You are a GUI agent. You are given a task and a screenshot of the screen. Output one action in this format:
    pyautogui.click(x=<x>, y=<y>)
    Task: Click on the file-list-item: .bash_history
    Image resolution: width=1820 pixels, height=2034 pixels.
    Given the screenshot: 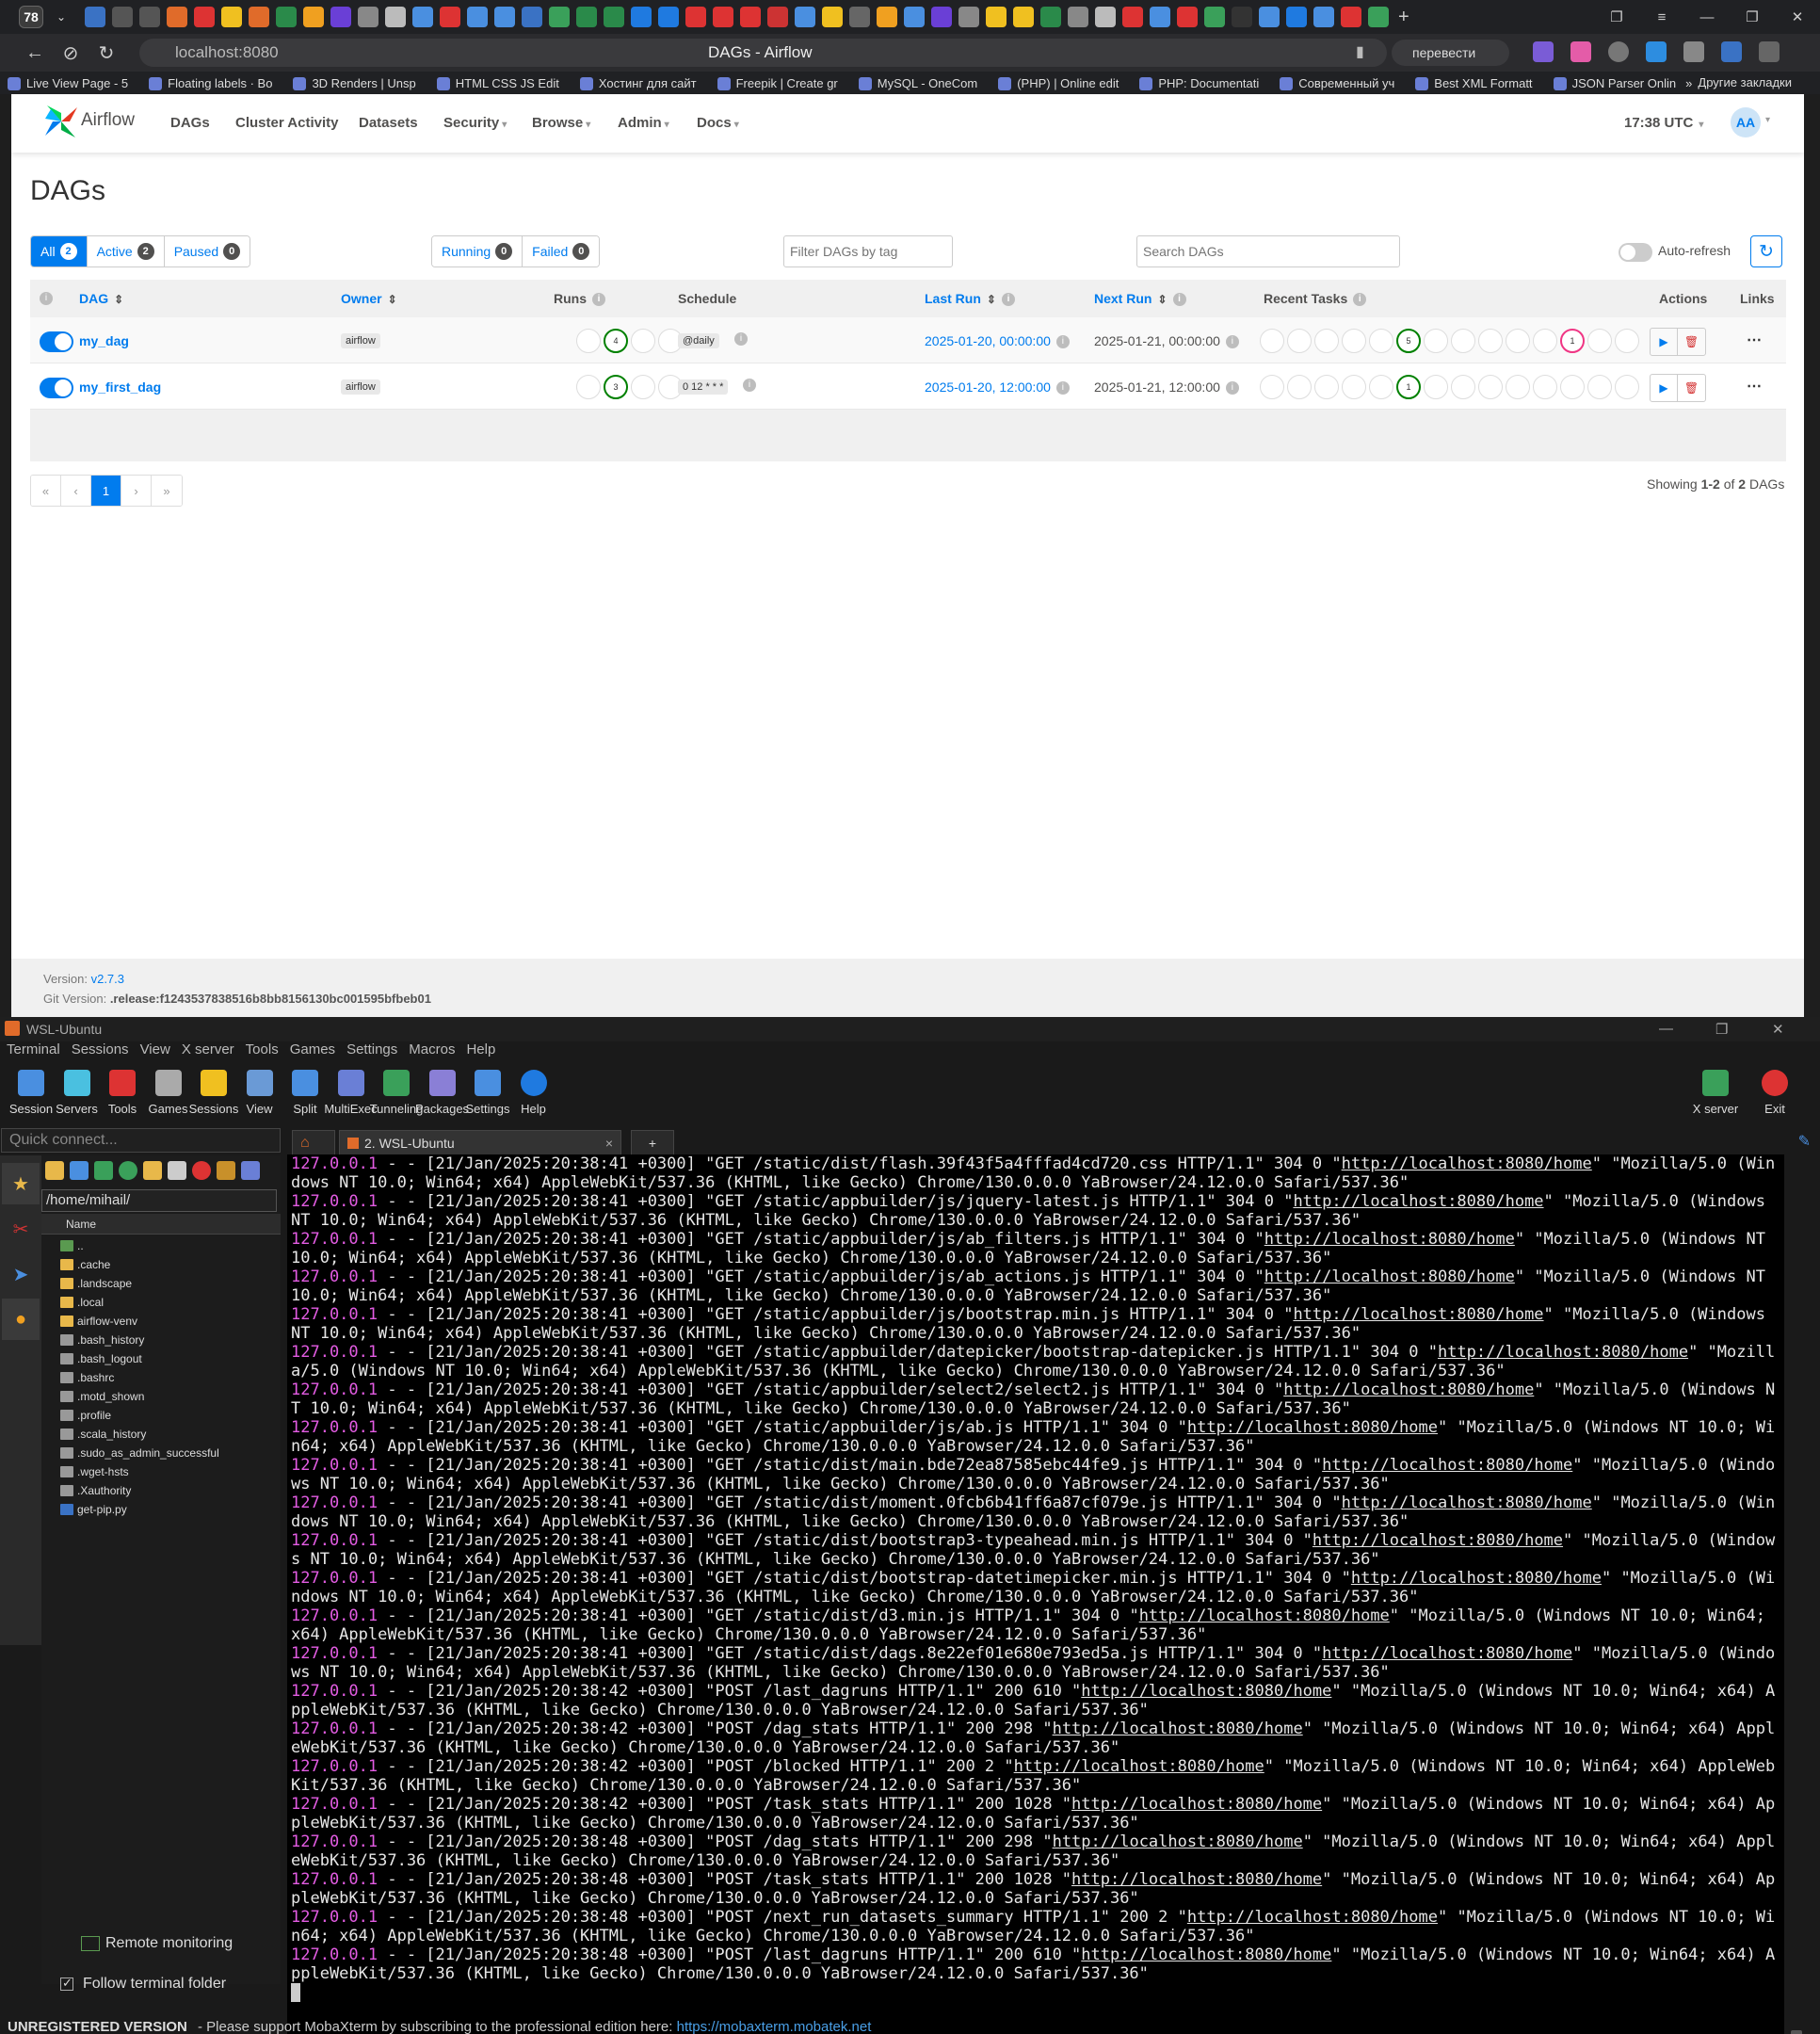 What is the action you would take?
    pyautogui.click(x=139, y=1340)
    